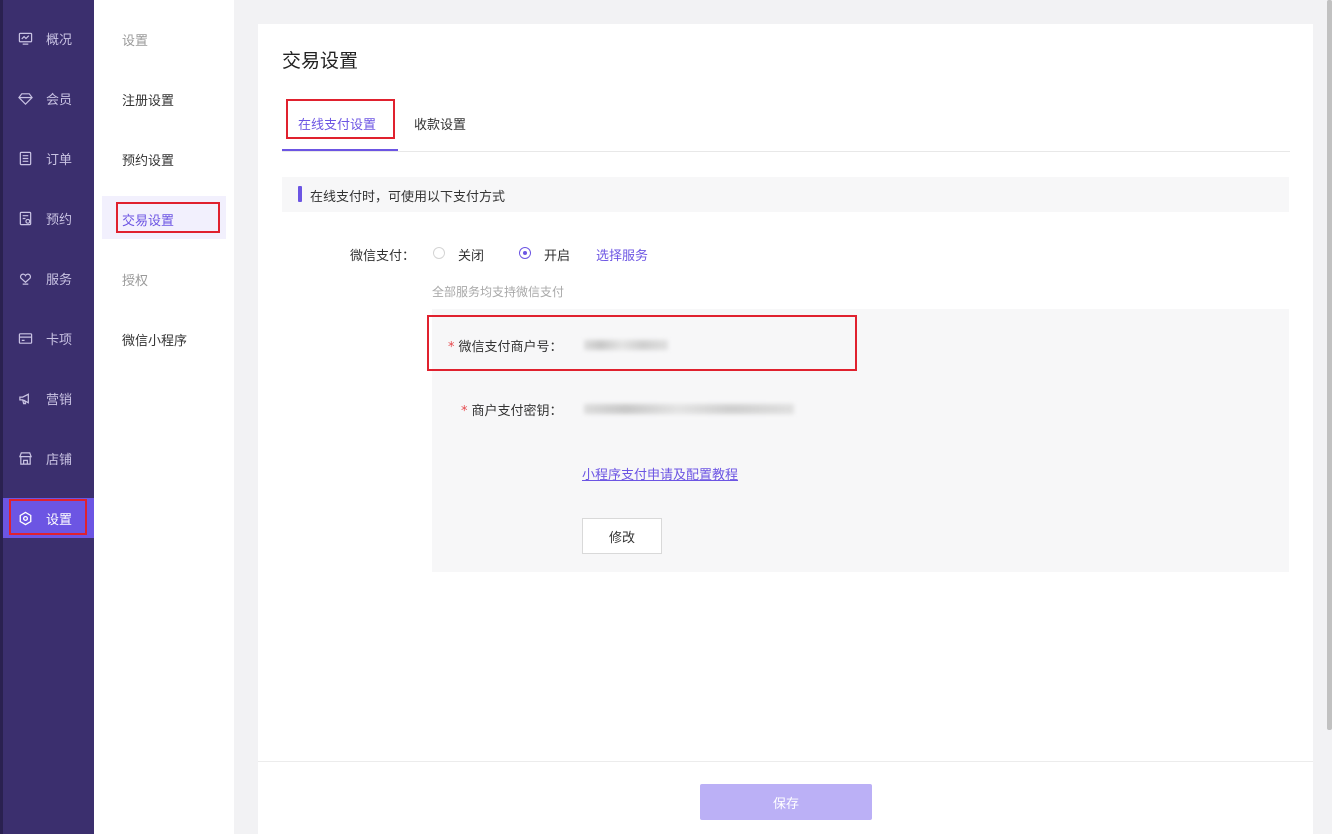 The width and height of the screenshot is (1332, 834). Describe the element at coordinates (59, 460) in the screenshot. I see `sidebar-item-label: 店铺` at that location.